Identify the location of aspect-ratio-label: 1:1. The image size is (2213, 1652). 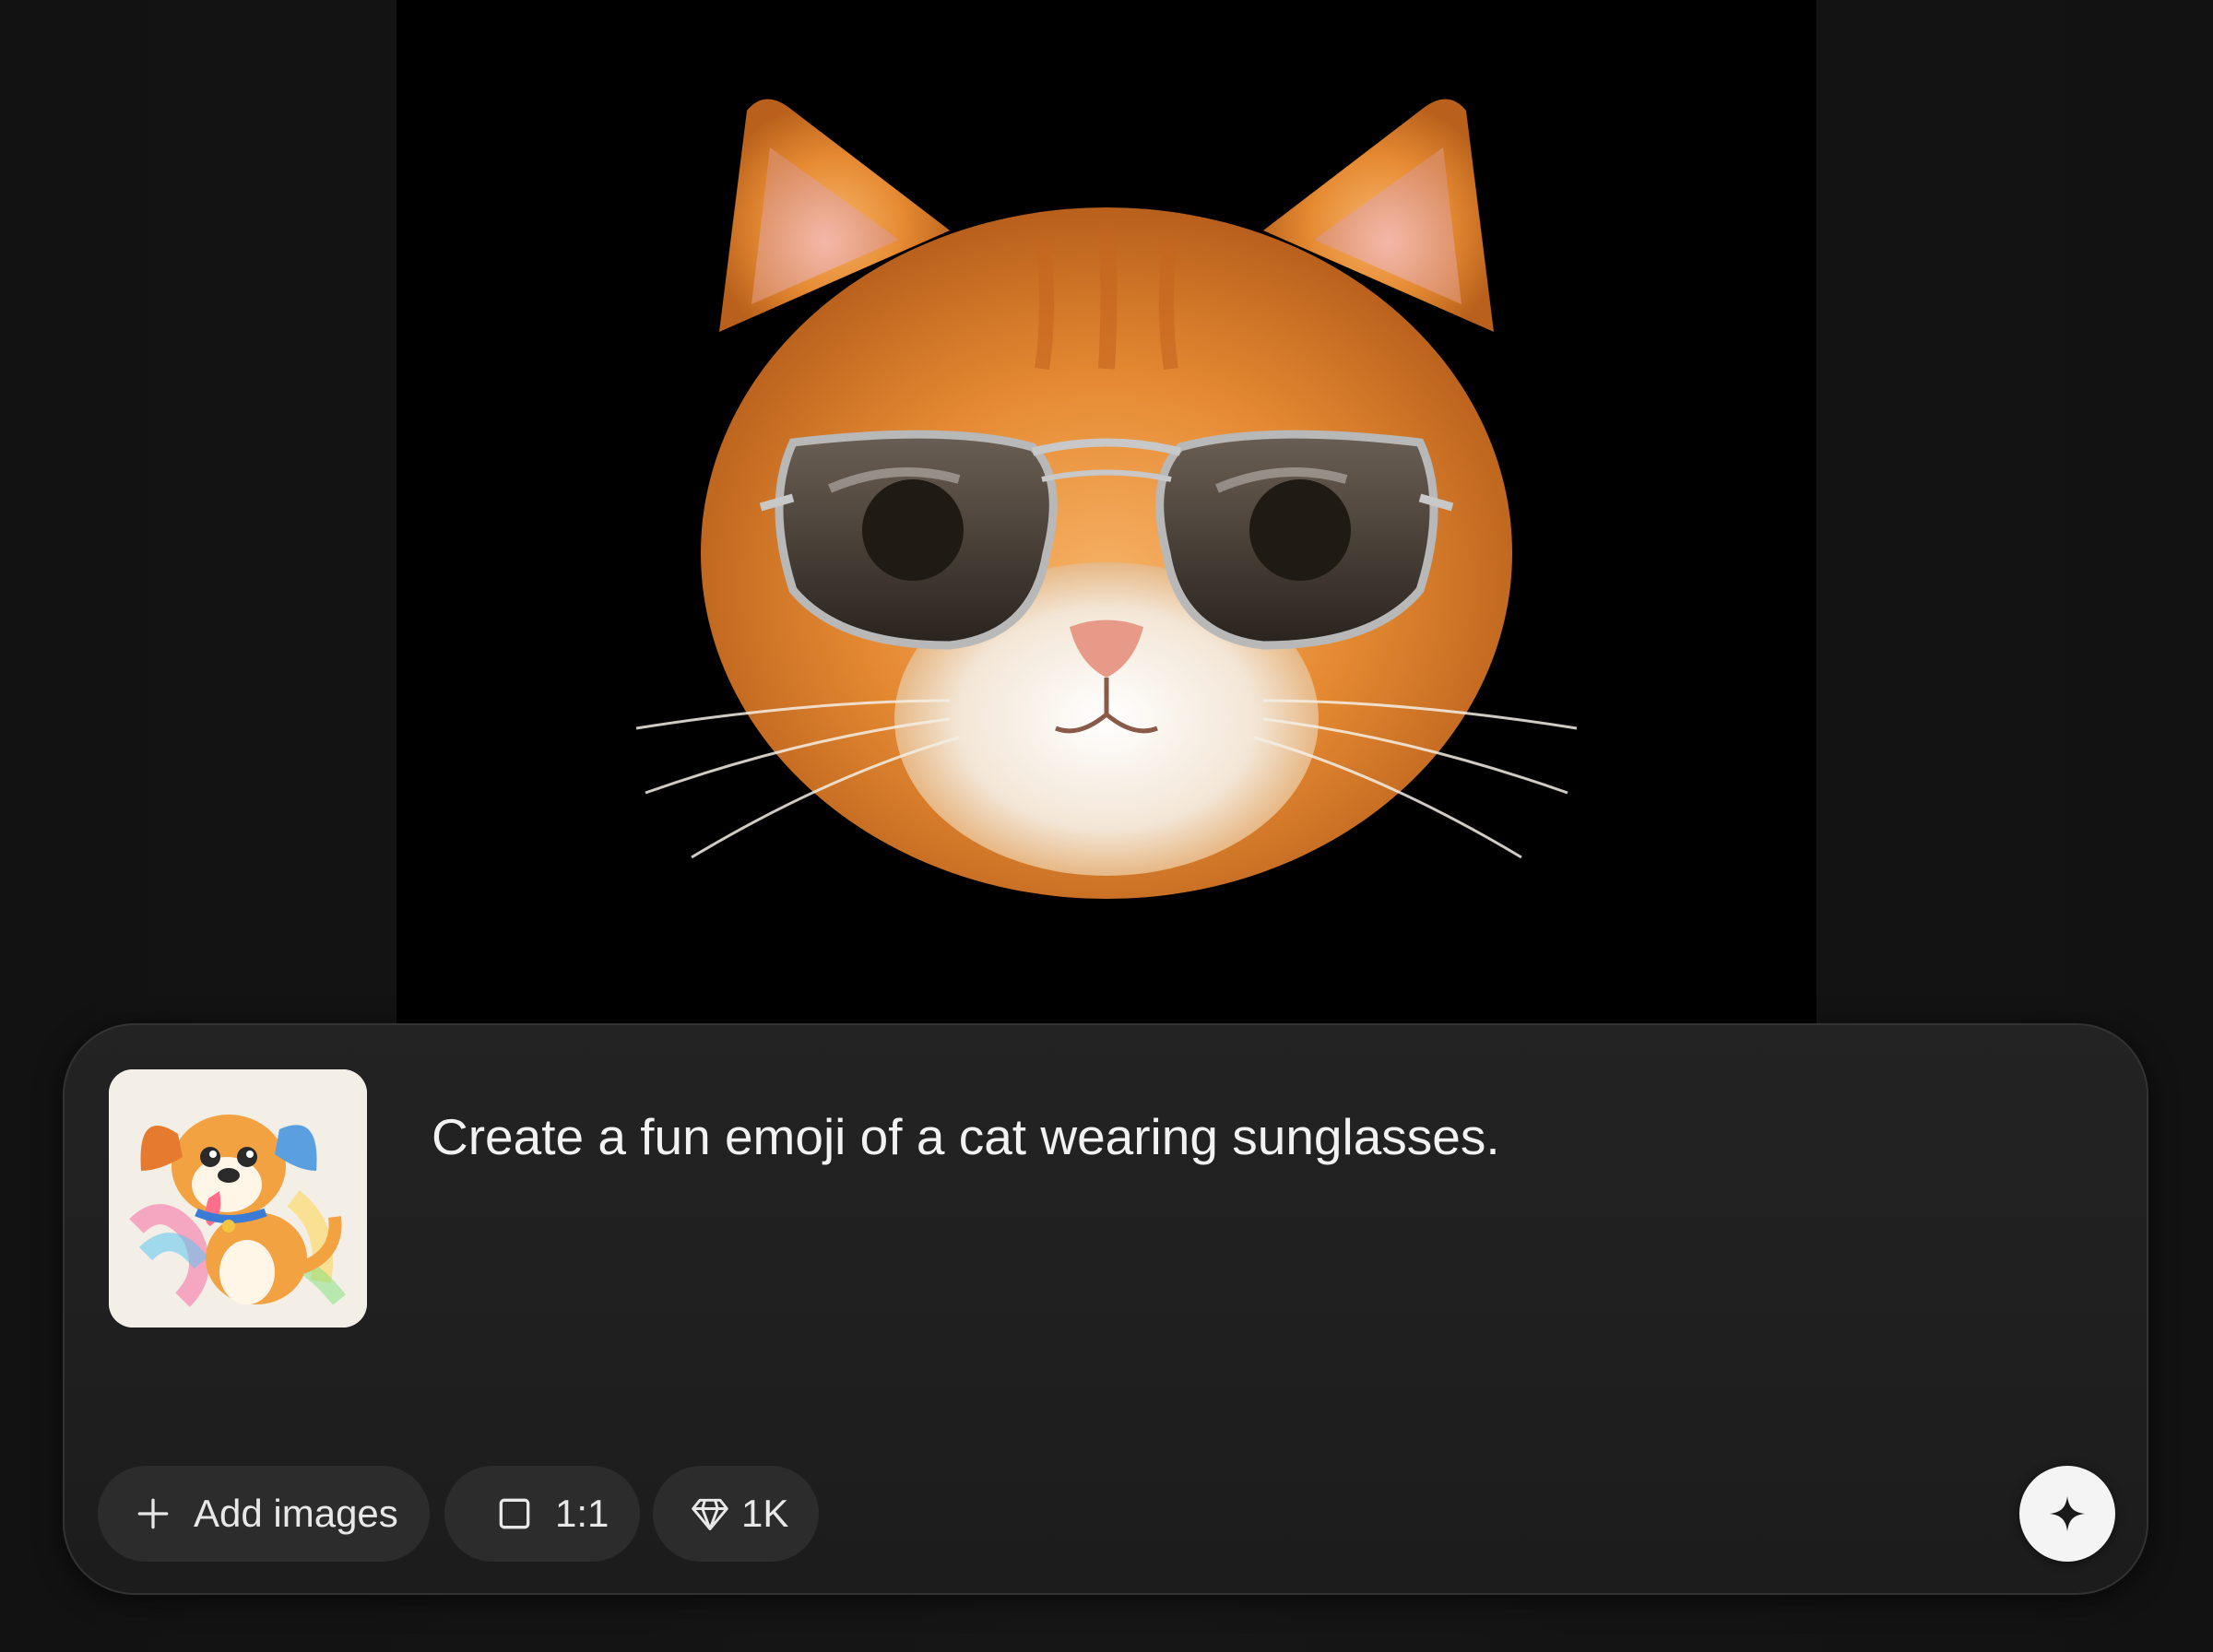
(582, 1513).